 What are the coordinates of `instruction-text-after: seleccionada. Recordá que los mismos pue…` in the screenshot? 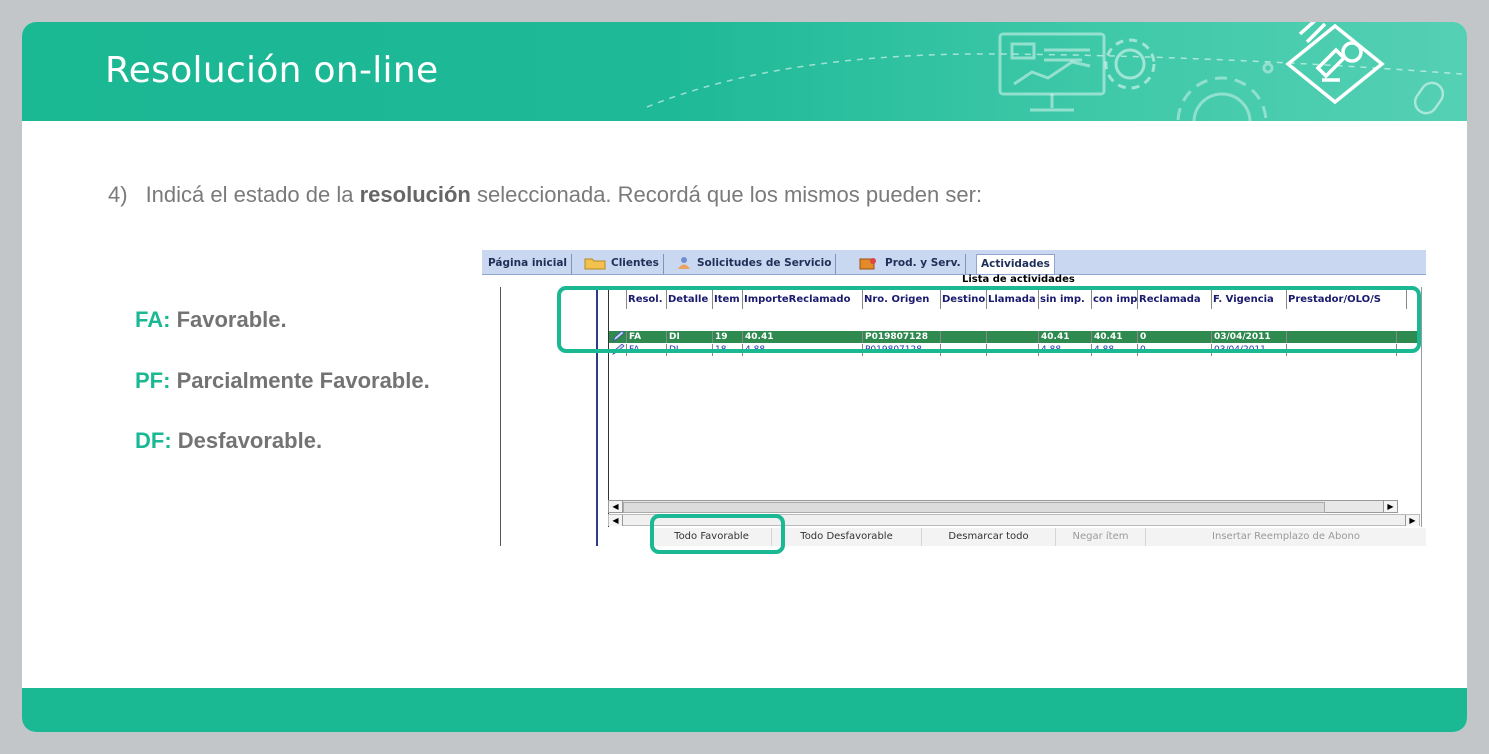 It's located at (730, 194).